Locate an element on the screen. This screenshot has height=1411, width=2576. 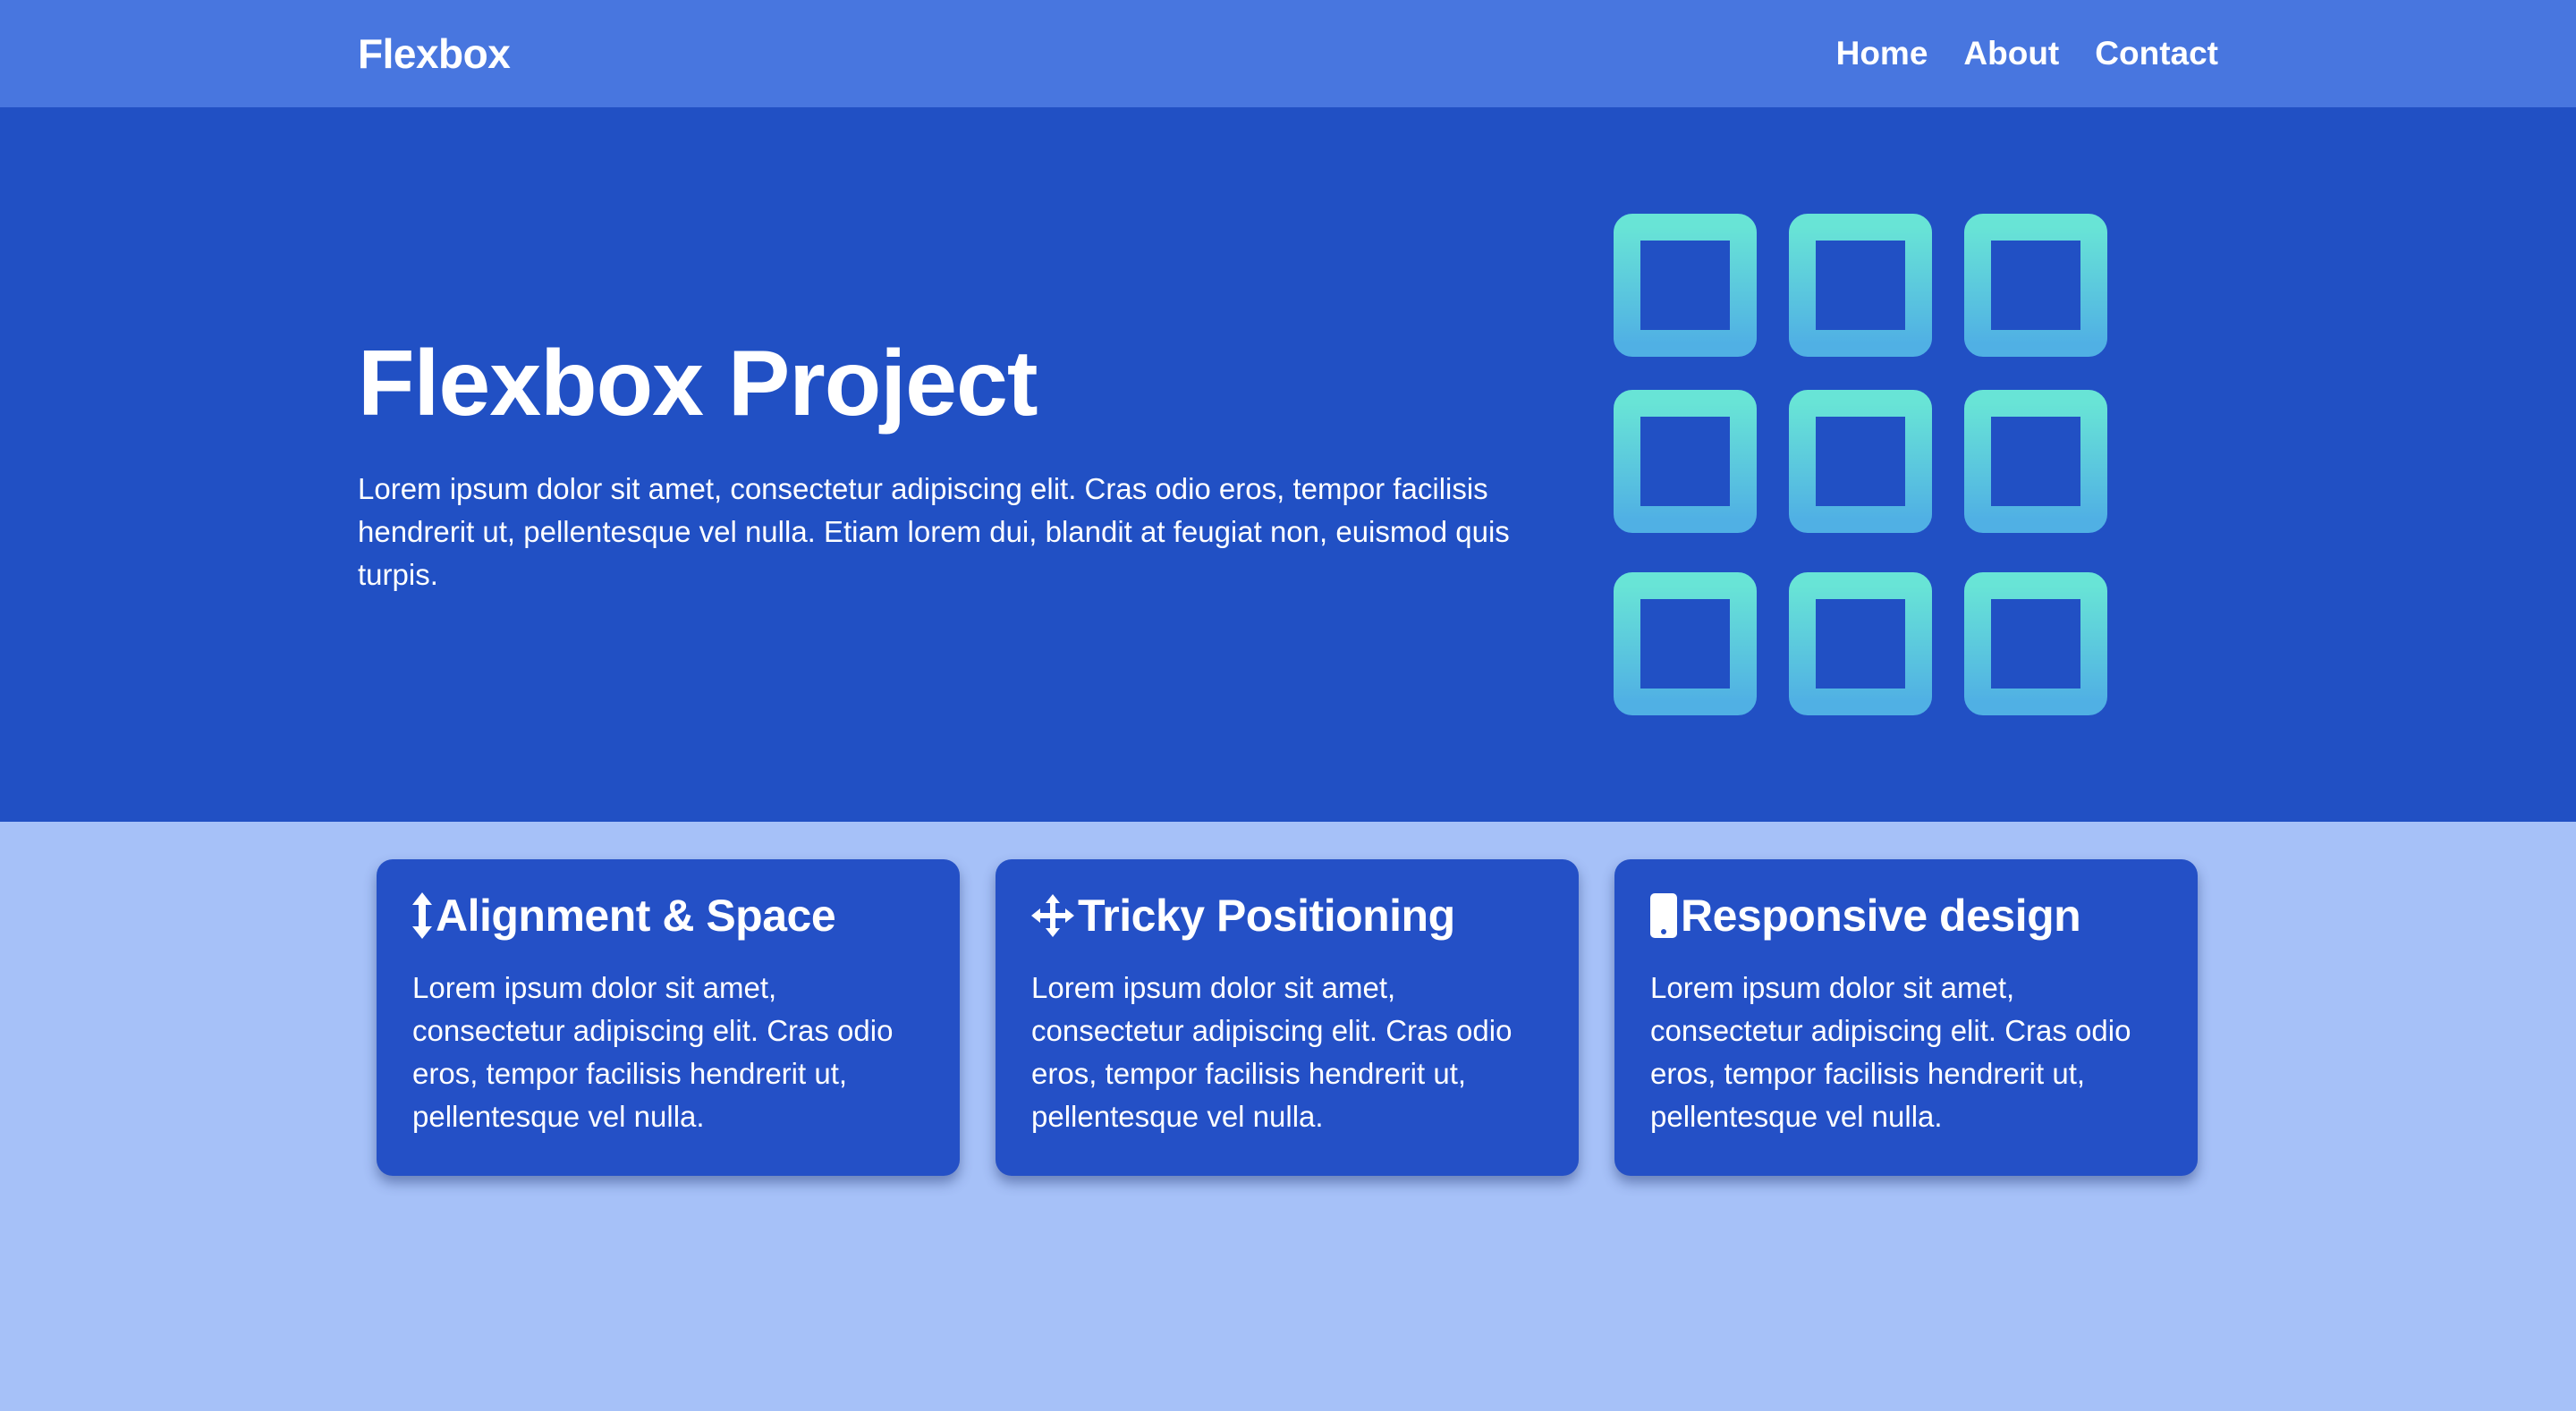
navbar: Flexbox Home About Contact is located at coordinates (1288, 54).